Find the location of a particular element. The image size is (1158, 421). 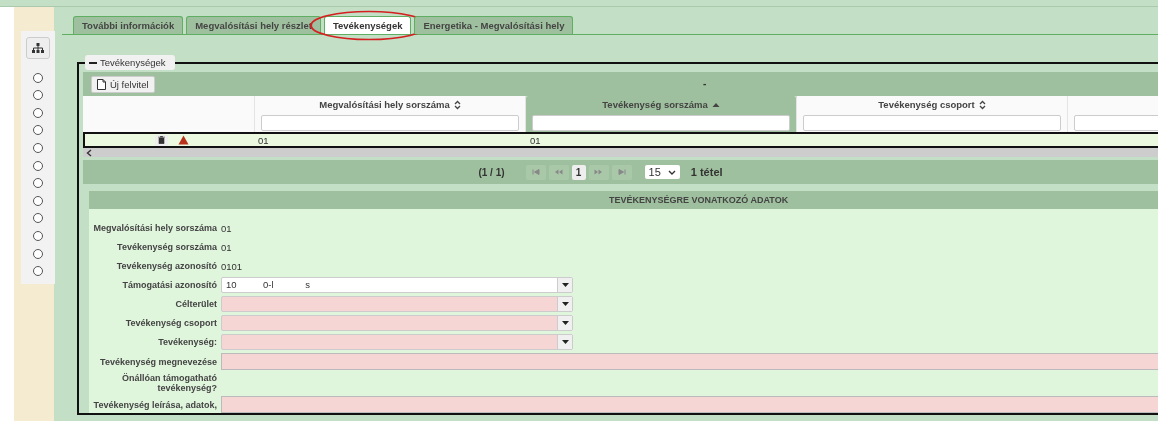

chevron-down-icon is located at coordinates (671, 172).